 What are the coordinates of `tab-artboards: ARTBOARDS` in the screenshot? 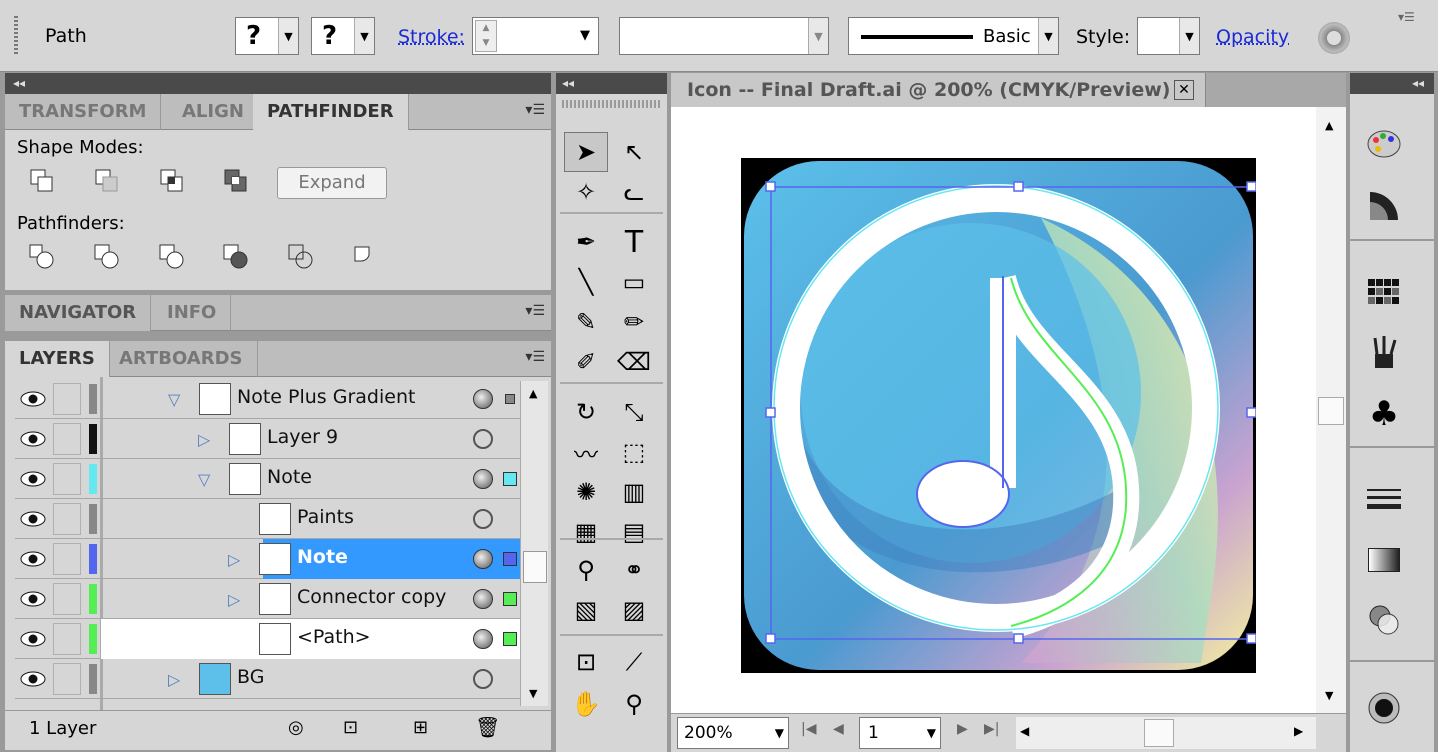 It's located at (181, 359).